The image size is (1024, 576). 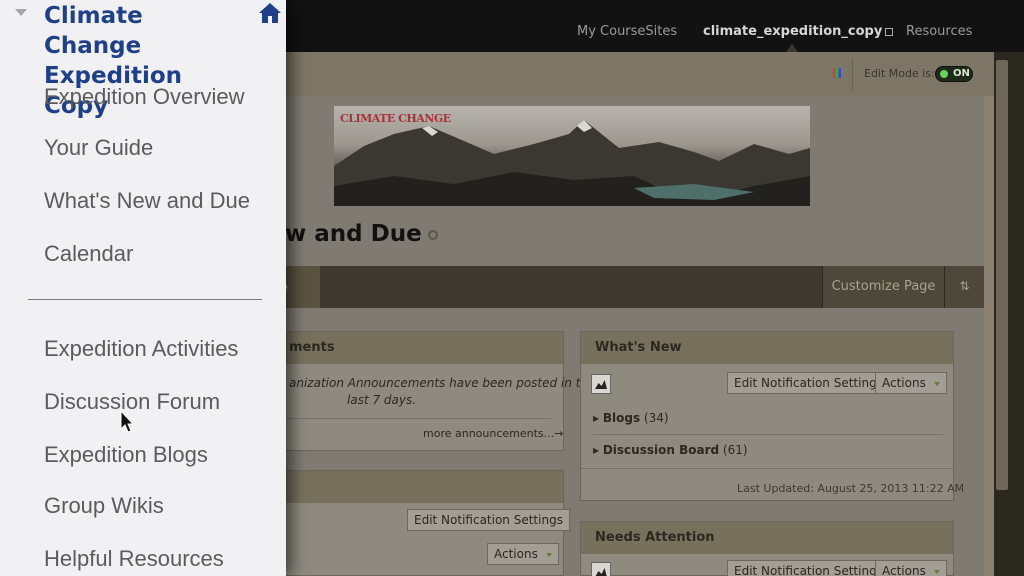 What do you see at coordinates (98, 148) in the screenshot?
I see `menu-item-your-guide: Your Guide` at bounding box center [98, 148].